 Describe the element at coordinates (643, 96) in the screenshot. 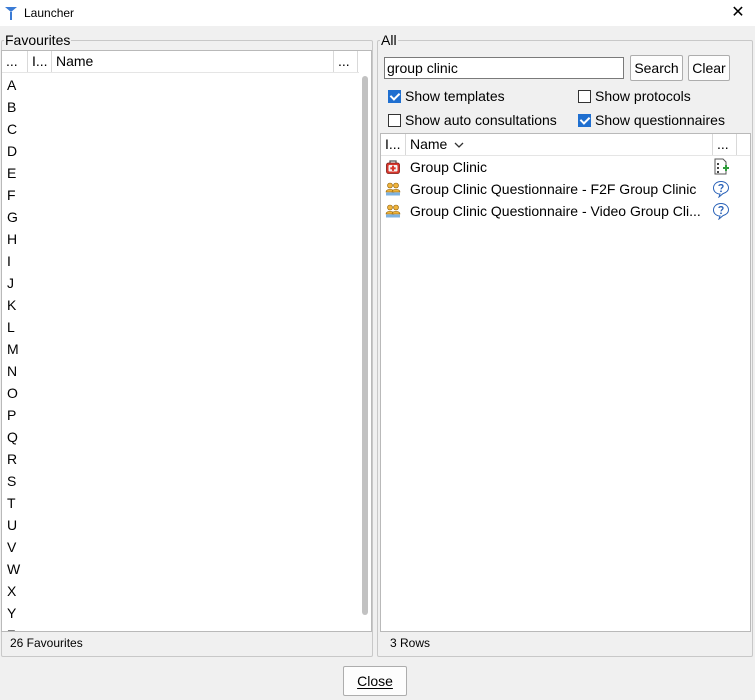

I see `show-protocols-label: Show protocols` at that location.